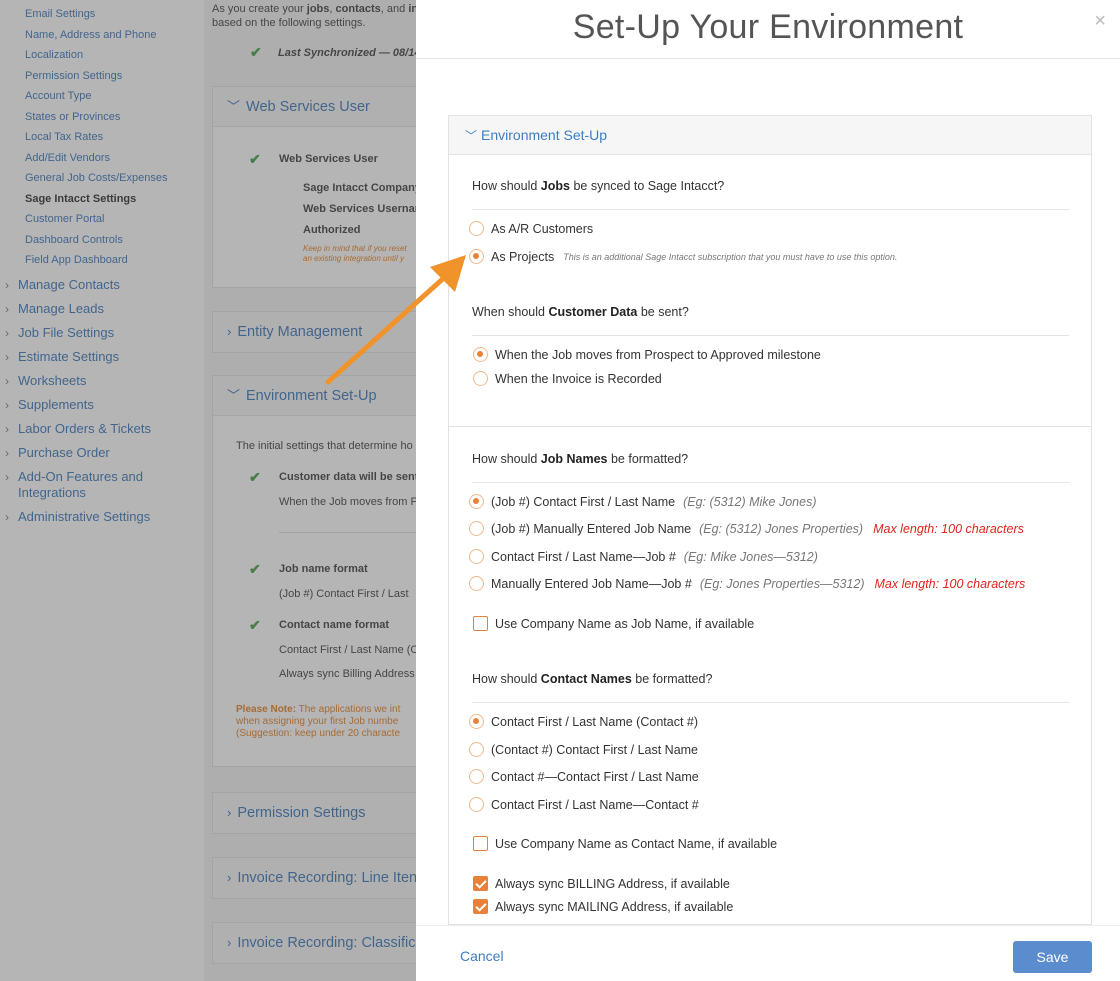  I want to click on jobs-as-ar-customers-option: As A/R Customers, so click(531, 228).